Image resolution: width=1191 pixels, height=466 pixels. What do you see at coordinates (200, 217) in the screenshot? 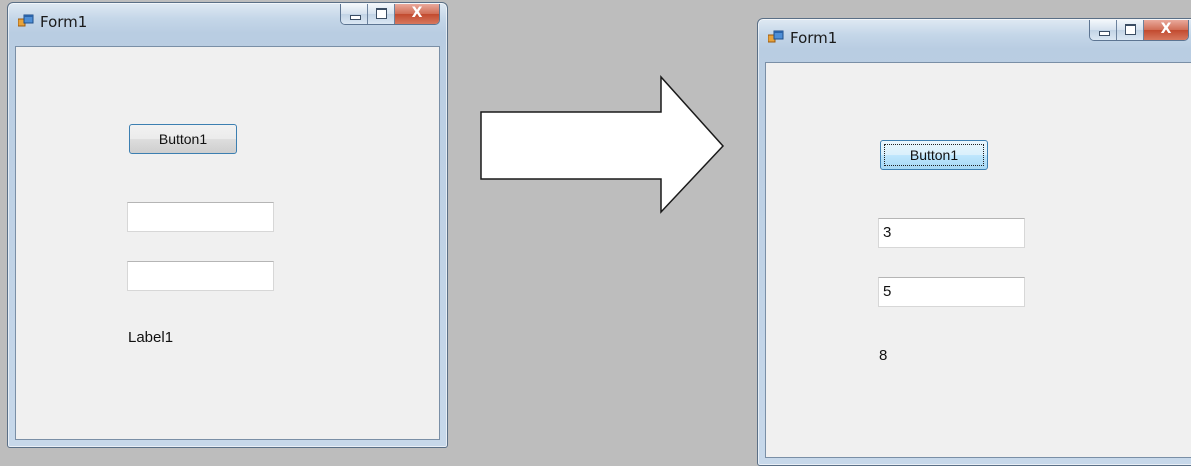
I see `textbox1` at bounding box center [200, 217].